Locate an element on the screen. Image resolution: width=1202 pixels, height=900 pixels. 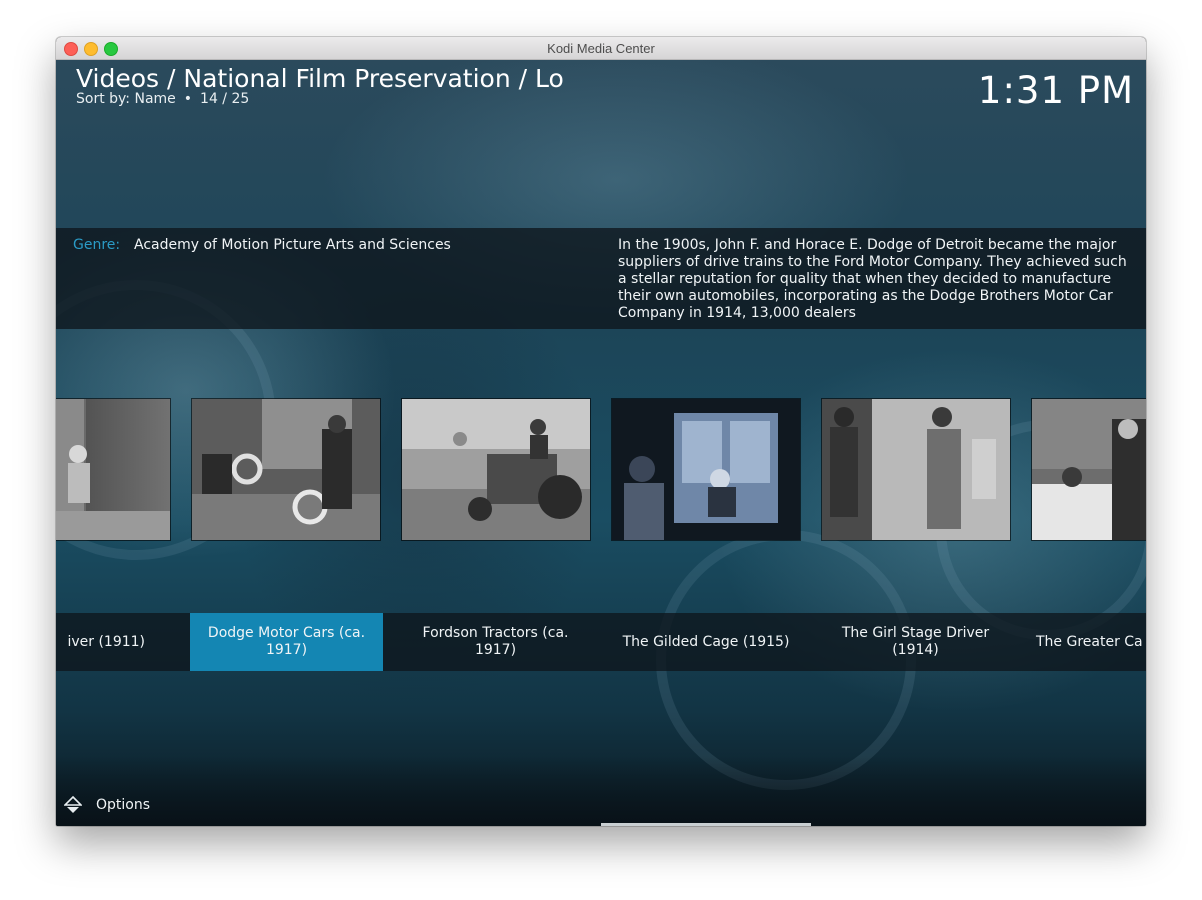
scroll-indicator is located at coordinates (706, 824).